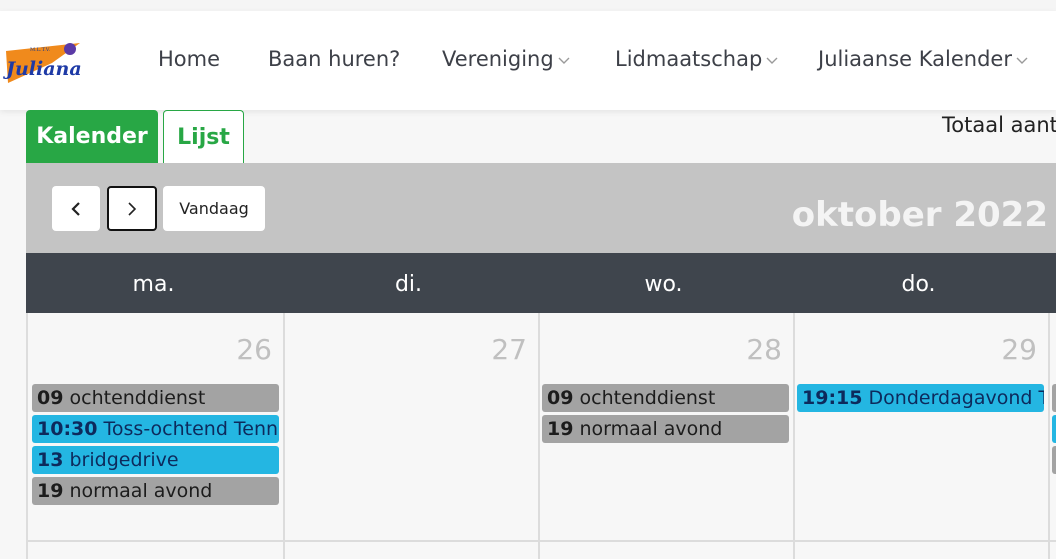 The image size is (1056, 559). What do you see at coordinates (67, 429) in the screenshot?
I see `event-time: 10:30` at bounding box center [67, 429].